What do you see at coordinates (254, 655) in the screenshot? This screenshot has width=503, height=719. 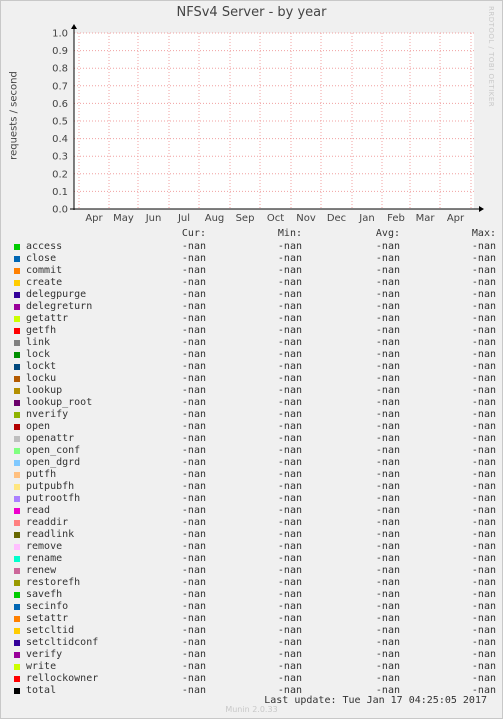 I see `legend-row-verify: verify -nan -nan -nan -nan` at bounding box center [254, 655].